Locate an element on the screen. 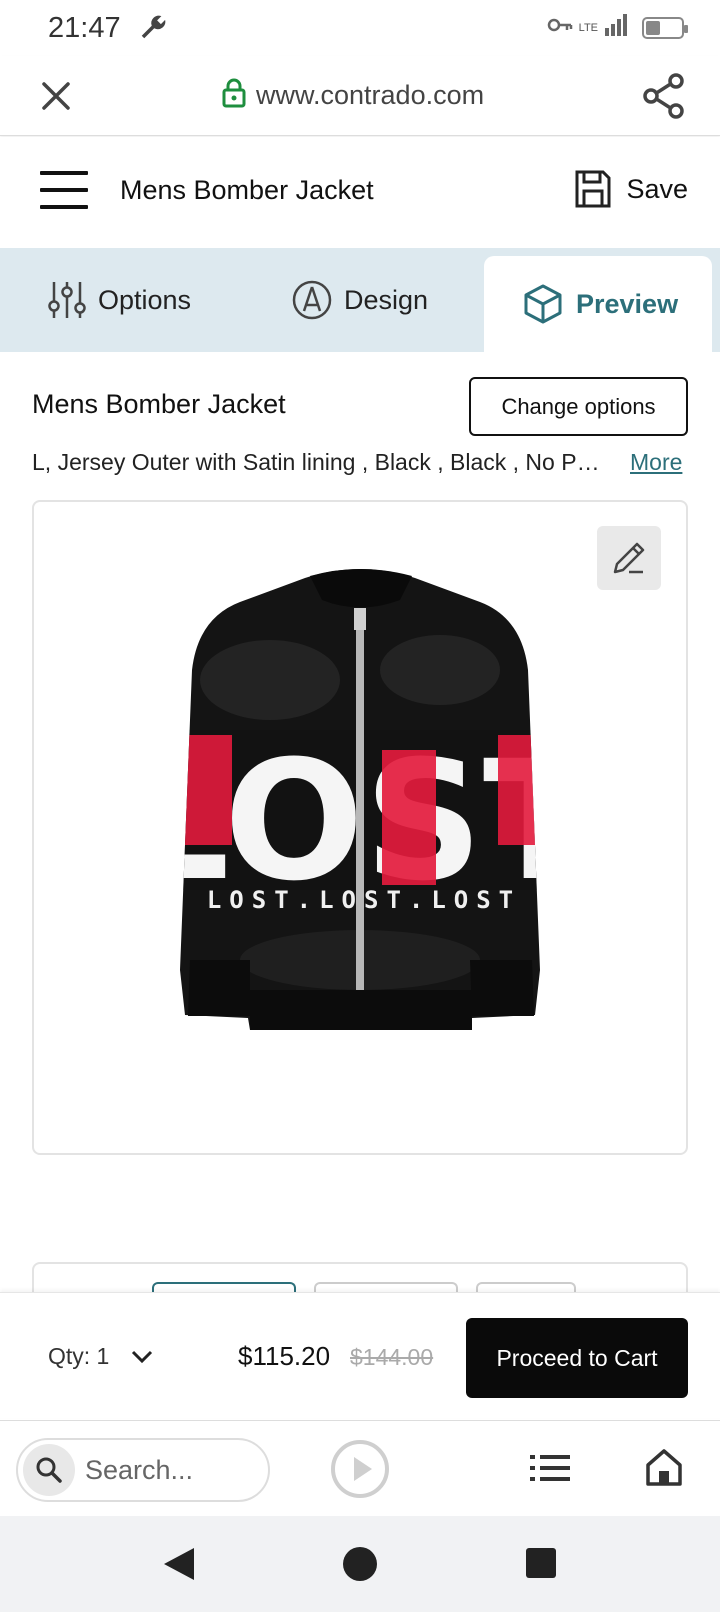 Image resolution: width=720 pixels, height=1612 pixels. tab-label: Preview is located at coordinates (627, 303).